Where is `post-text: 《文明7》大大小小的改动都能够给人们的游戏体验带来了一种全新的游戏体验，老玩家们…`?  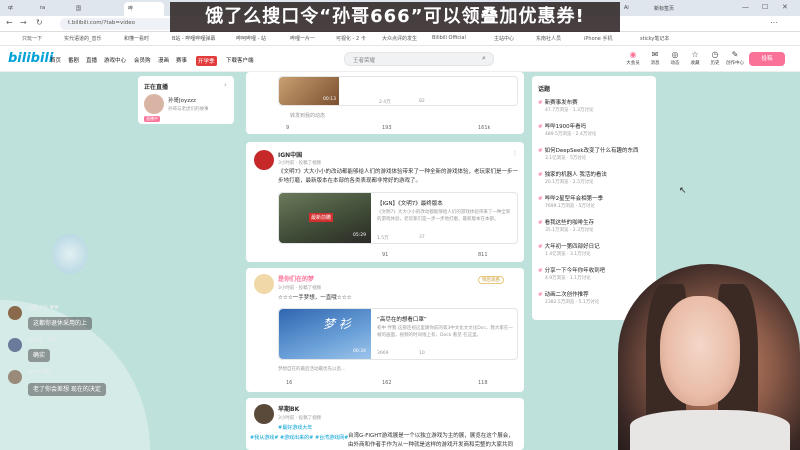 post-text: 《文明7》大大小小的改动都能够给人们的游戏体验带来了一种全新的游戏体验，老玩家们… is located at coordinates (398, 176).